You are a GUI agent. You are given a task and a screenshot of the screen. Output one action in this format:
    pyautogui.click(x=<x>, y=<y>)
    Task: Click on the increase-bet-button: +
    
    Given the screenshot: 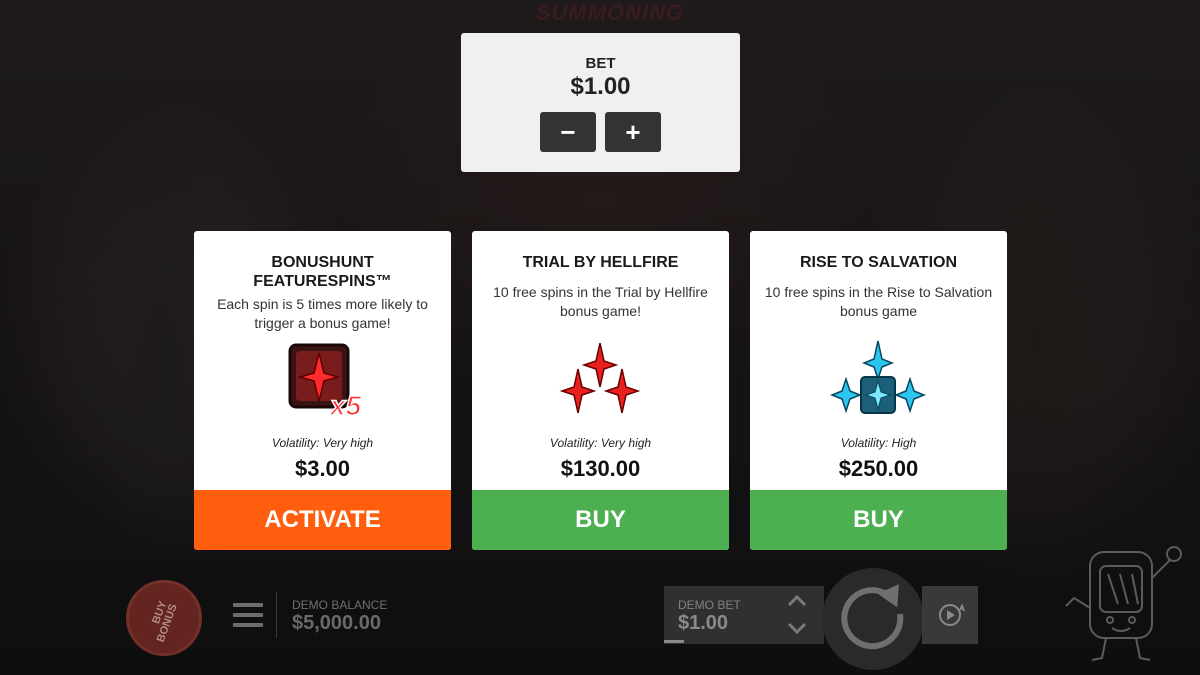 What is the action you would take?
    pyautogui.click(x=633, y=132)
    